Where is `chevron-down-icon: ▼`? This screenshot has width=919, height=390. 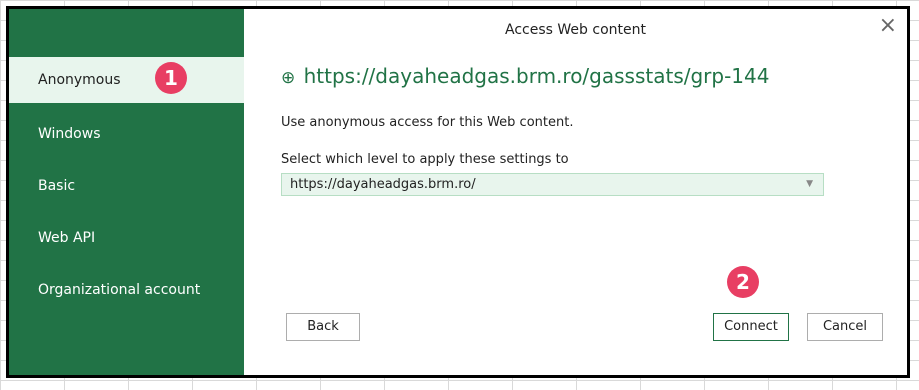 chevron-down-icon: ▼ is located at coordinates (809, 184).